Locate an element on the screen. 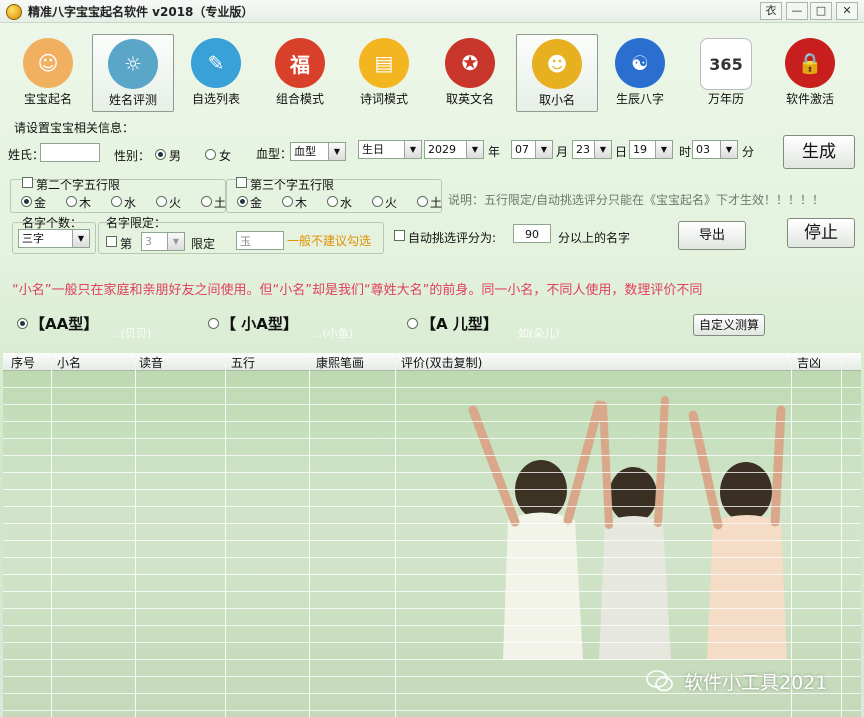 The height and width of the screenshot is (717, 864). type-xa-radio is located at coordinates (213, 323).